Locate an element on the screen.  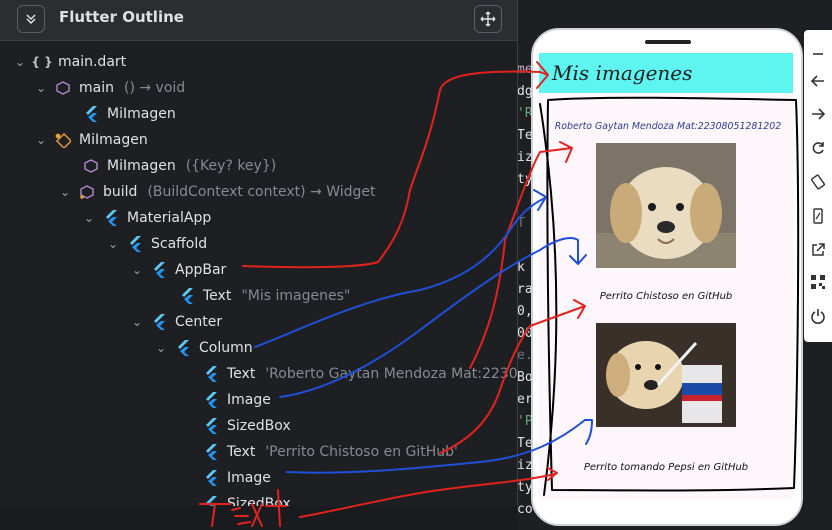
phone-notch is located at coordinates (668, 42).